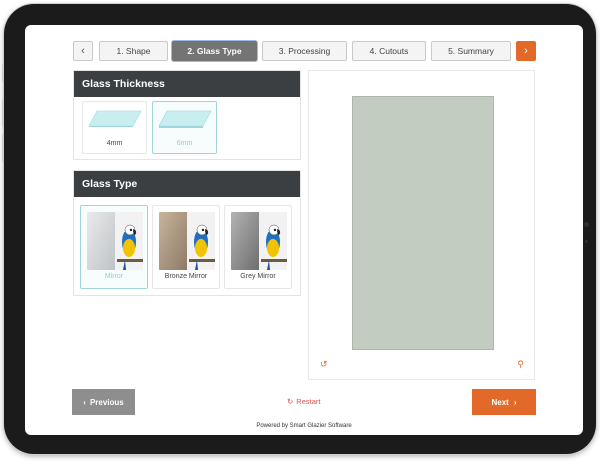 Image resolution: width=600 pixels, height=462 pixels. Describe the element at coordinates (500, 402) in the screenshot. I see `next-label: Next` at that location.